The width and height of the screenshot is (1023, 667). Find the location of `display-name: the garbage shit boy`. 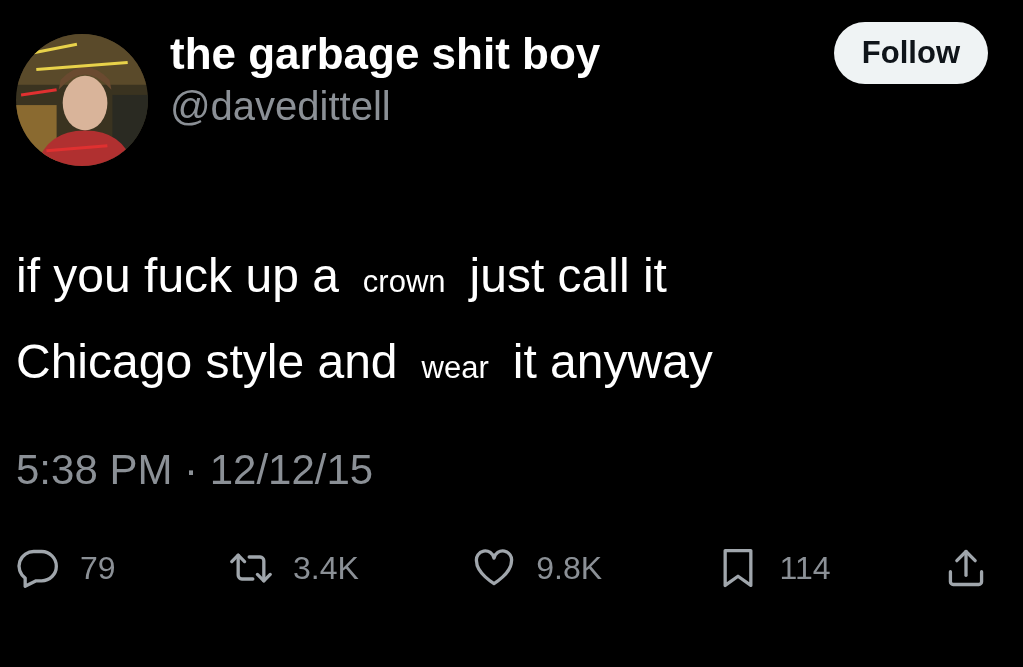

display-name: the garbage shit boy is located at coordinates (386, 54).